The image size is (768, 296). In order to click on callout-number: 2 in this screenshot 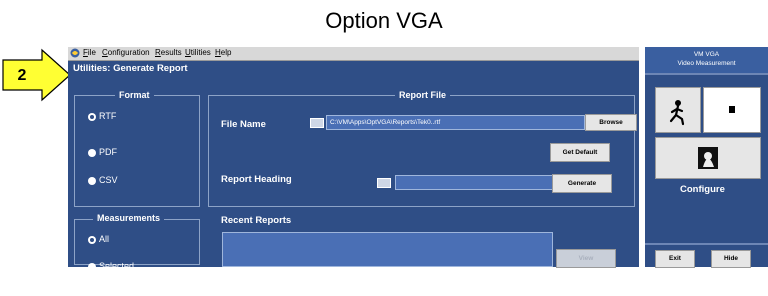, I will do `click(22, 75)`.